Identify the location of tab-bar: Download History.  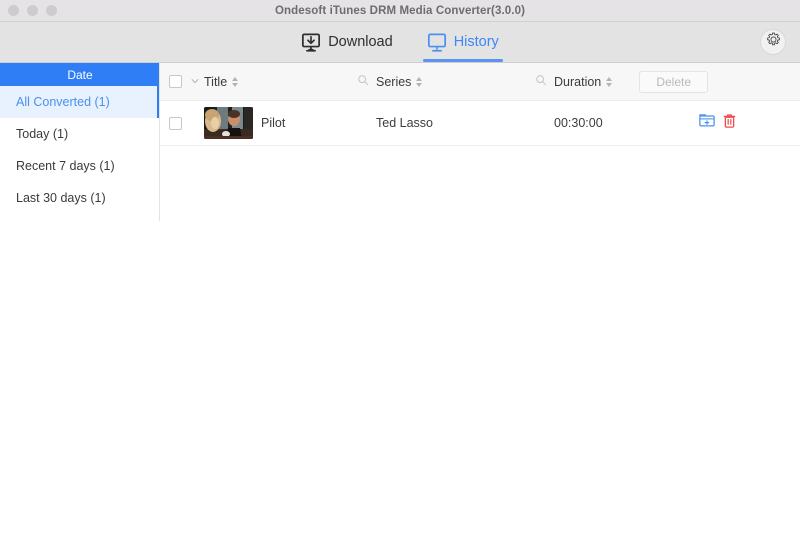
(400, 42).